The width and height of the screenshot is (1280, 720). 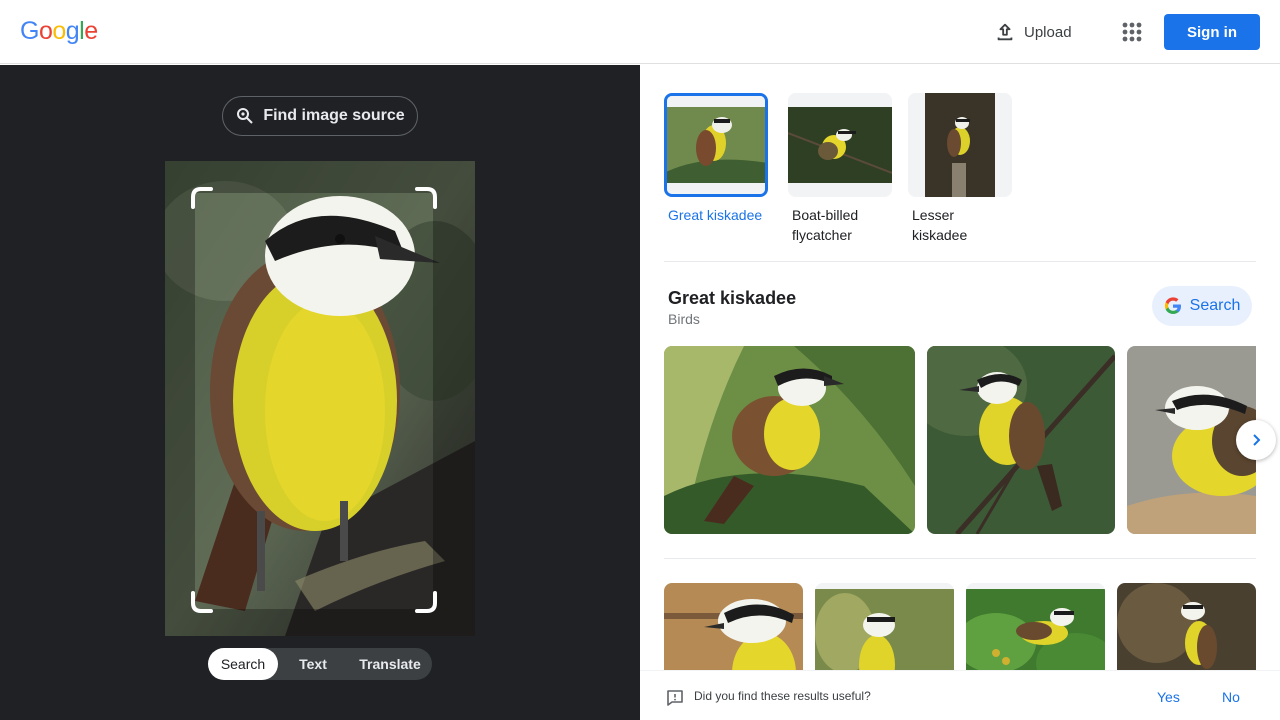 What do you see at coordinates (825, 225) in the screenshot?
I see `match-label: Boat-billed flycatcher` at bounding box center [825, 225].